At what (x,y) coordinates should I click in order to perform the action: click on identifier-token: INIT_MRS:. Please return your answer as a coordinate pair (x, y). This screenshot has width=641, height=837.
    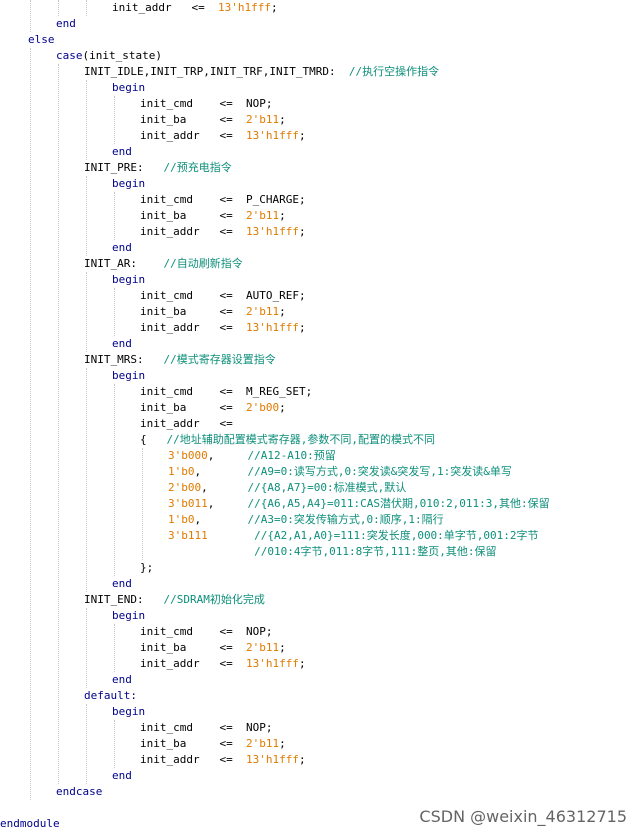
    Looking at the image, I should click on (124, 359).